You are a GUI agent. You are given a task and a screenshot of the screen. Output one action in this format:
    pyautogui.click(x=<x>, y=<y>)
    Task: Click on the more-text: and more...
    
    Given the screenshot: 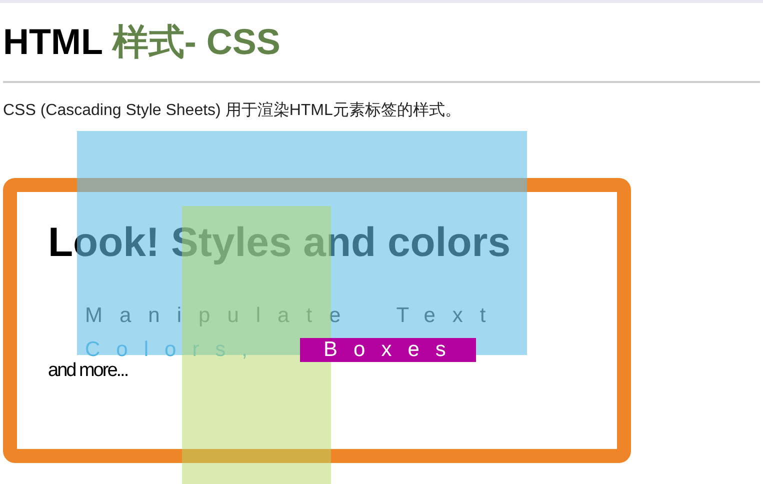 What is the action you would take?
    pyautogui.click(x=88, y=371)
    